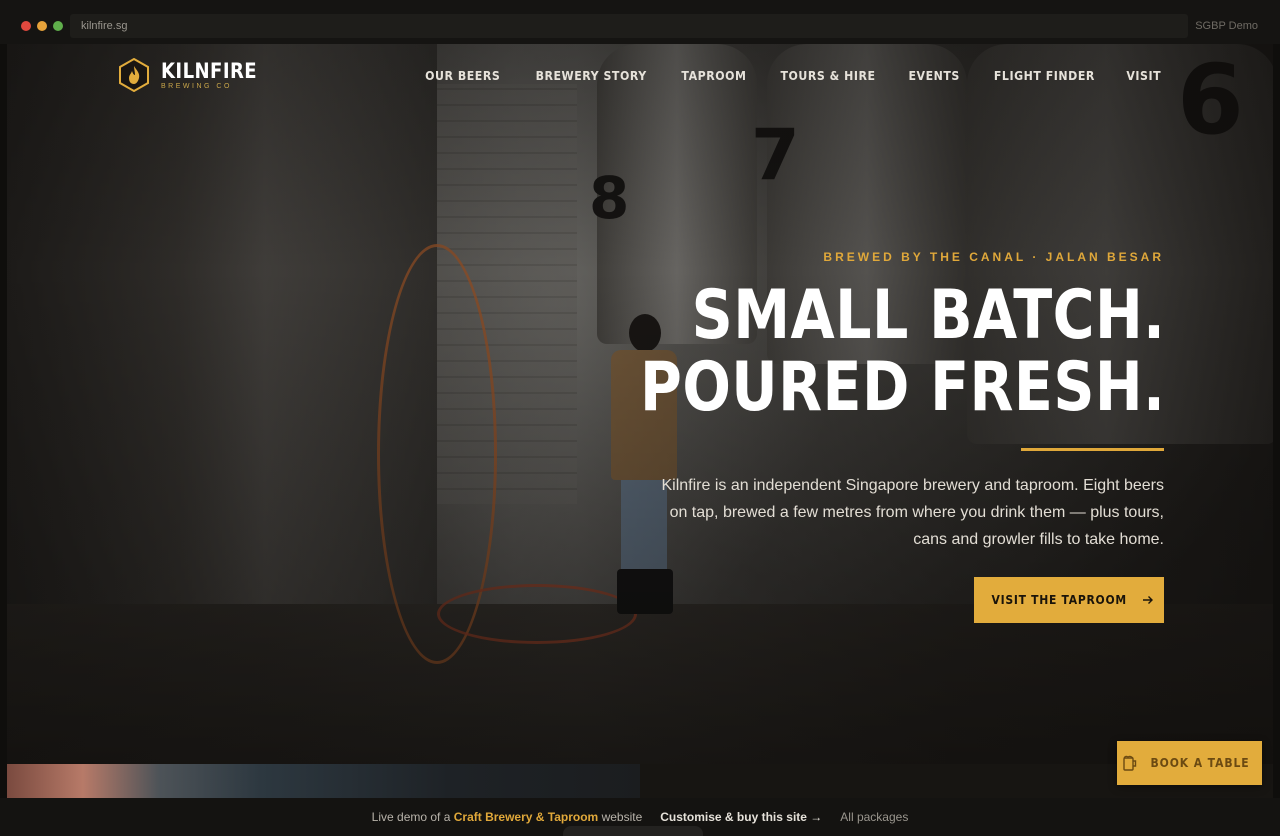  I want to click on demo-prefix: Live demo of a, so click(411, 817).